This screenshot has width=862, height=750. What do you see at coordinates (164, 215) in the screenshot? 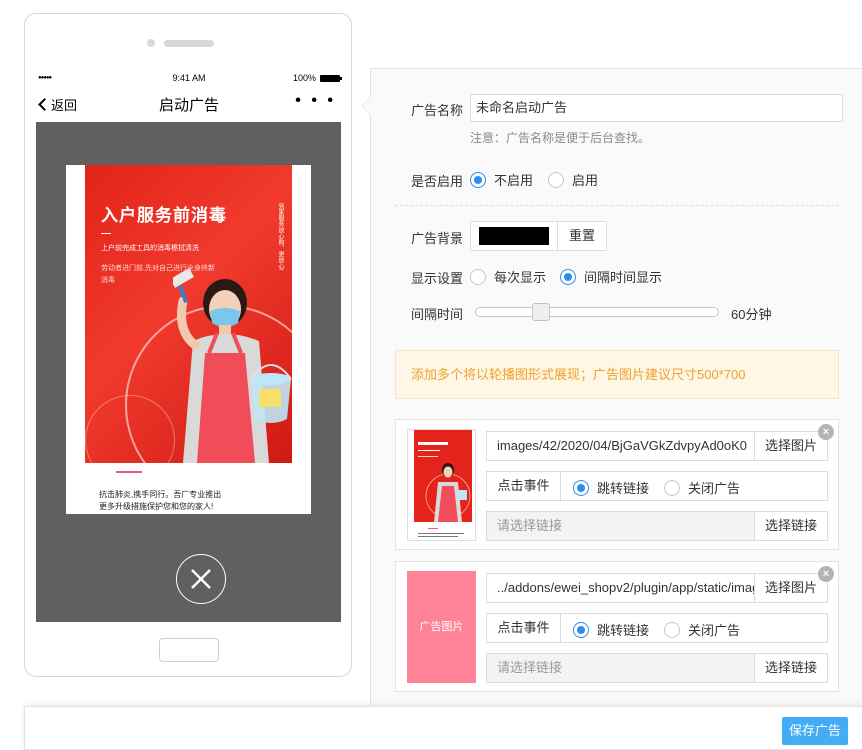
I see `poster-title: 入户服务前消毒` at bounding box center [164, 215].